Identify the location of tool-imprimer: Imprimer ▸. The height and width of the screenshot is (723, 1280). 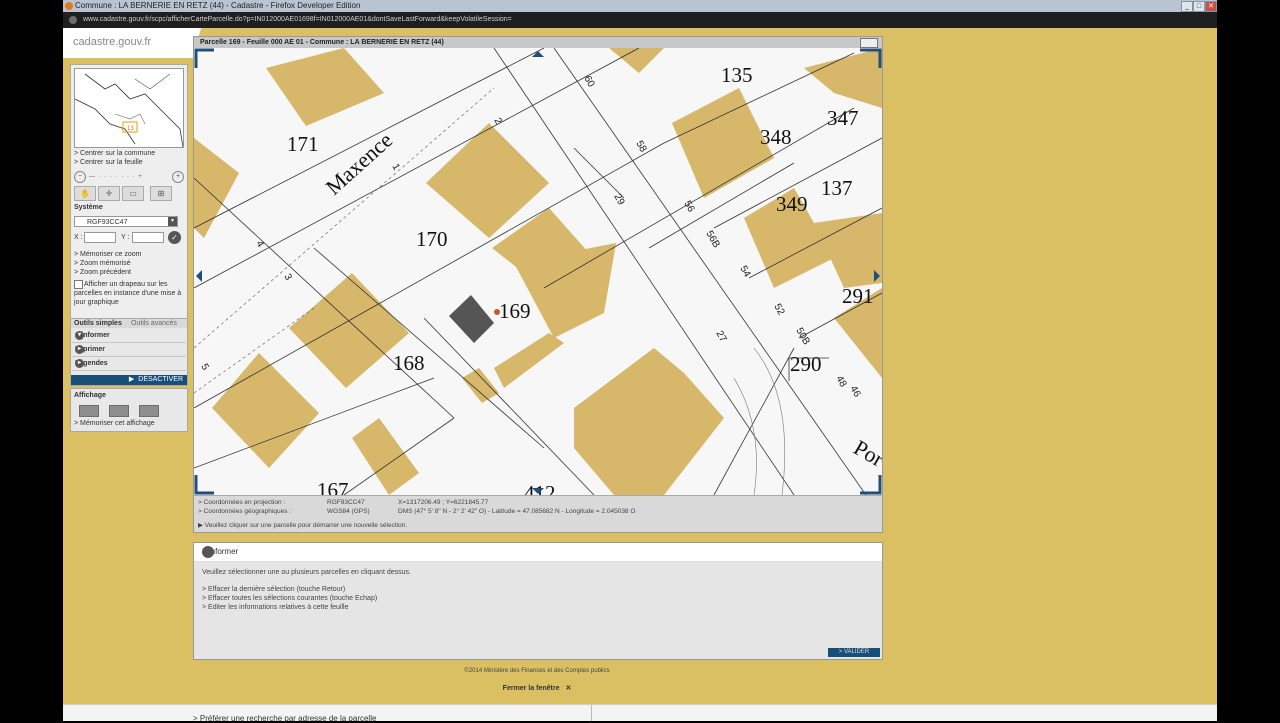
(129, 350).